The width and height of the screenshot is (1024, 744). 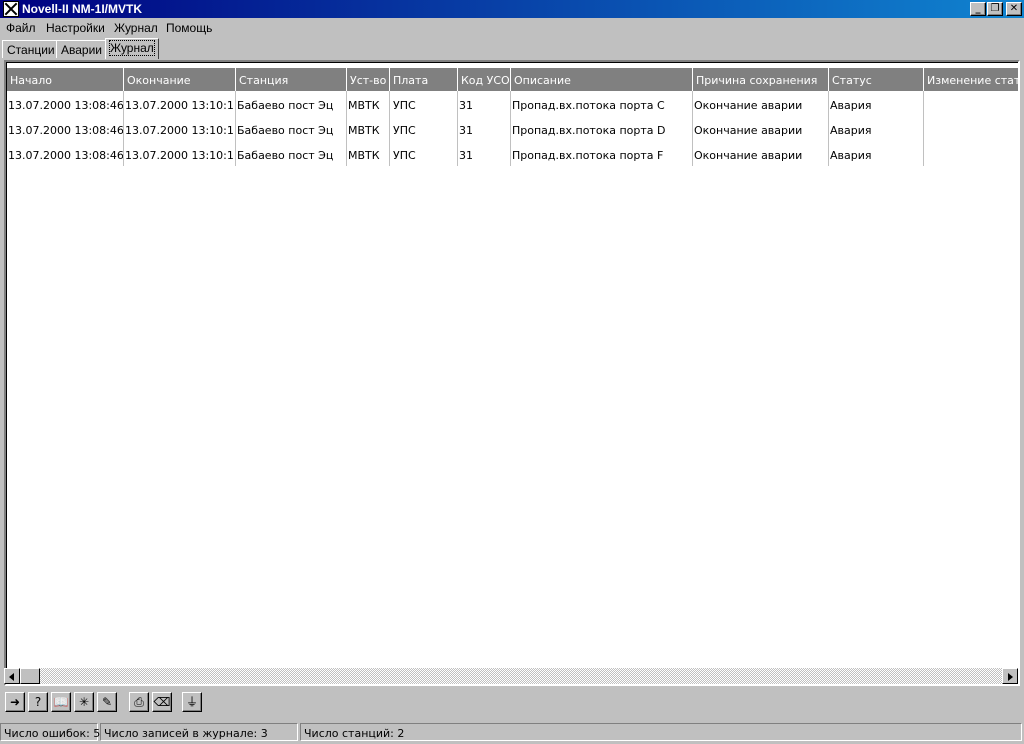 What do you see at coordinates (995, 9) in the screenshot?
I see `restore-button: ❐` at bounding box center [995, 9].